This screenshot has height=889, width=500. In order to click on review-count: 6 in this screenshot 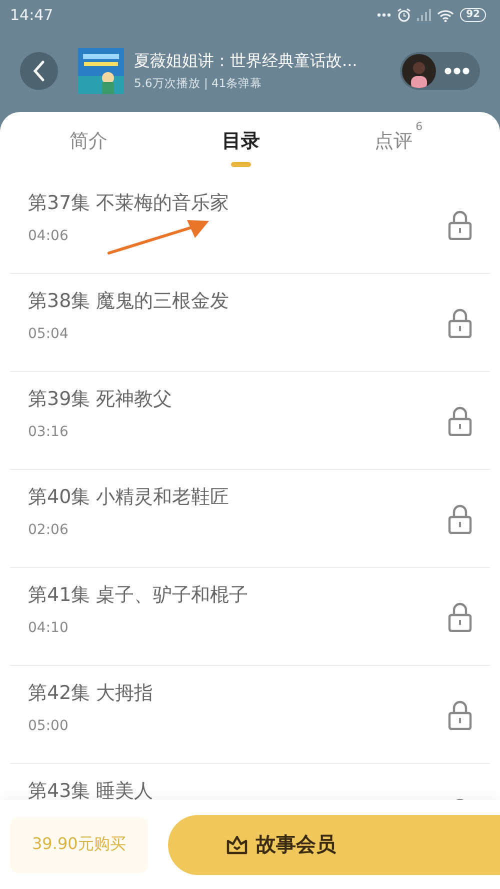, I will do `click(419, 126)`.